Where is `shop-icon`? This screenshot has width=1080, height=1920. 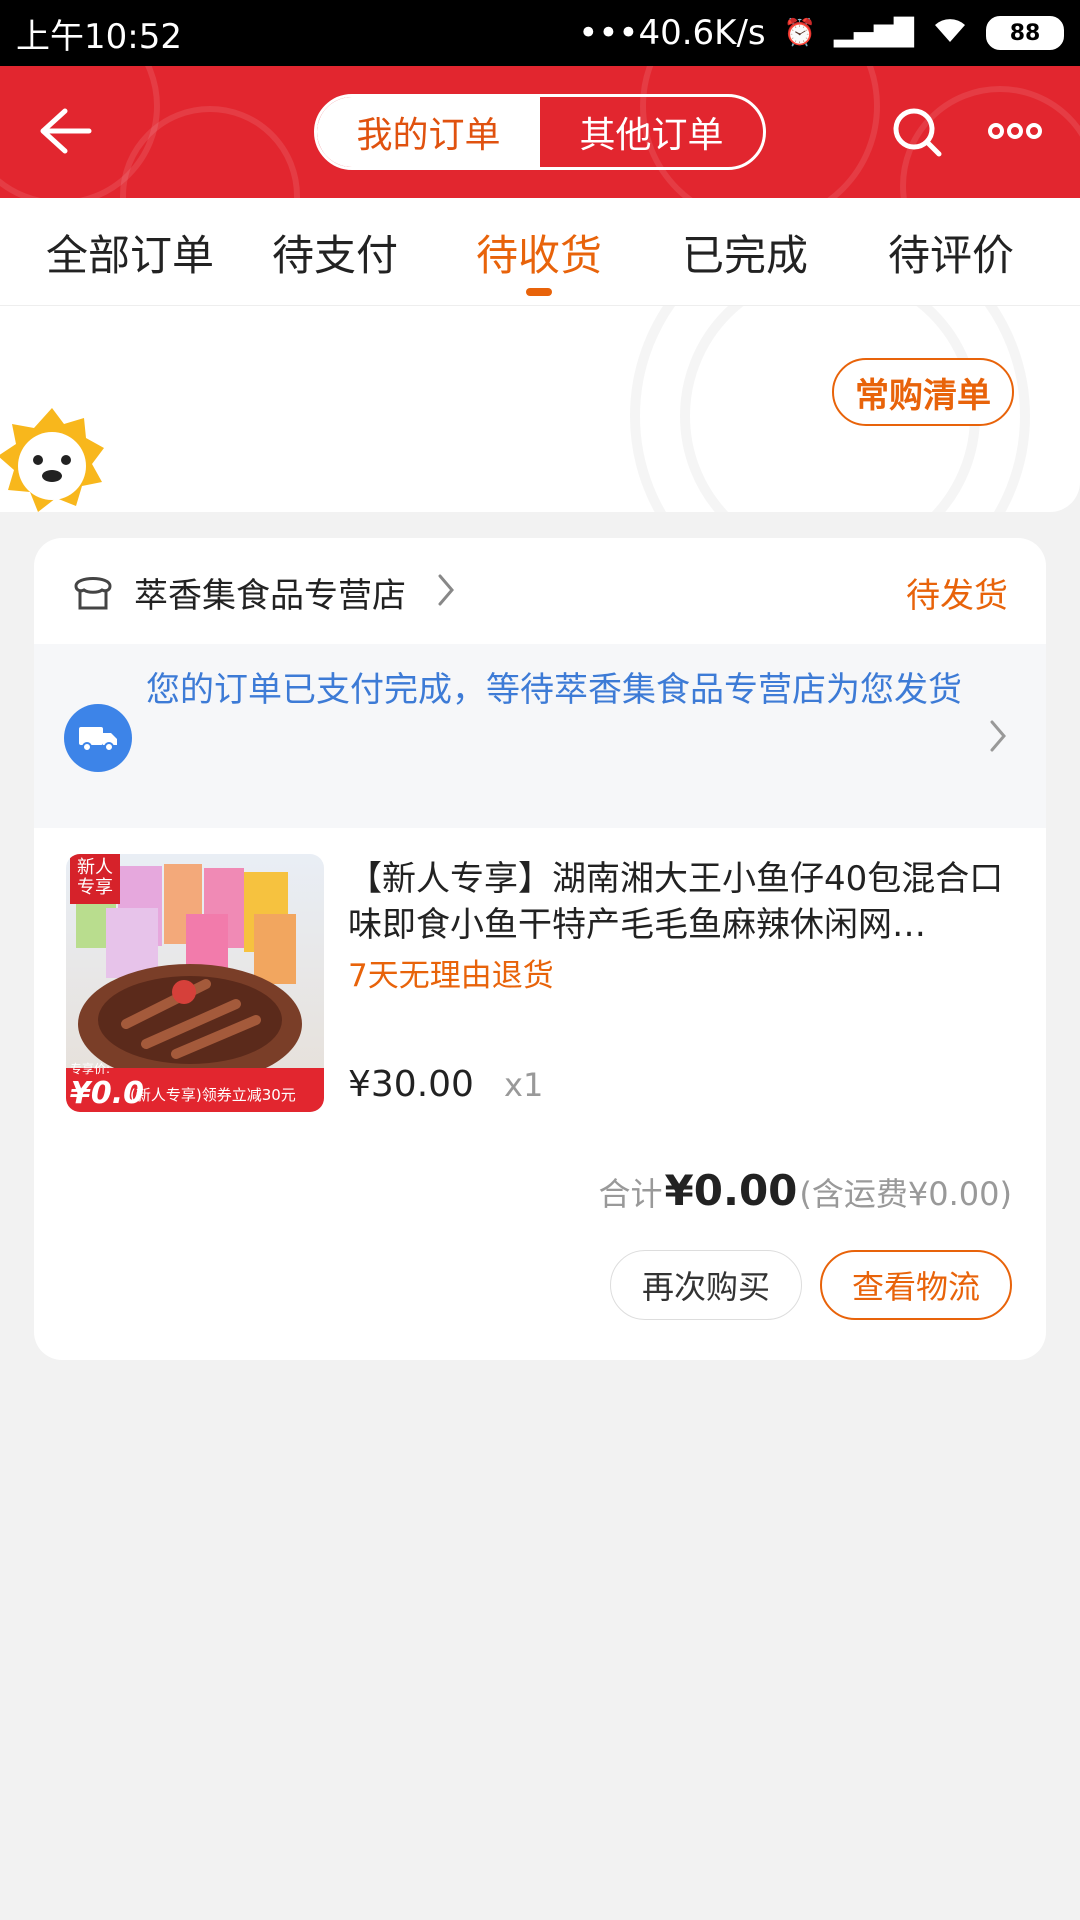
shop-icon is located at coordinates (93, 593).